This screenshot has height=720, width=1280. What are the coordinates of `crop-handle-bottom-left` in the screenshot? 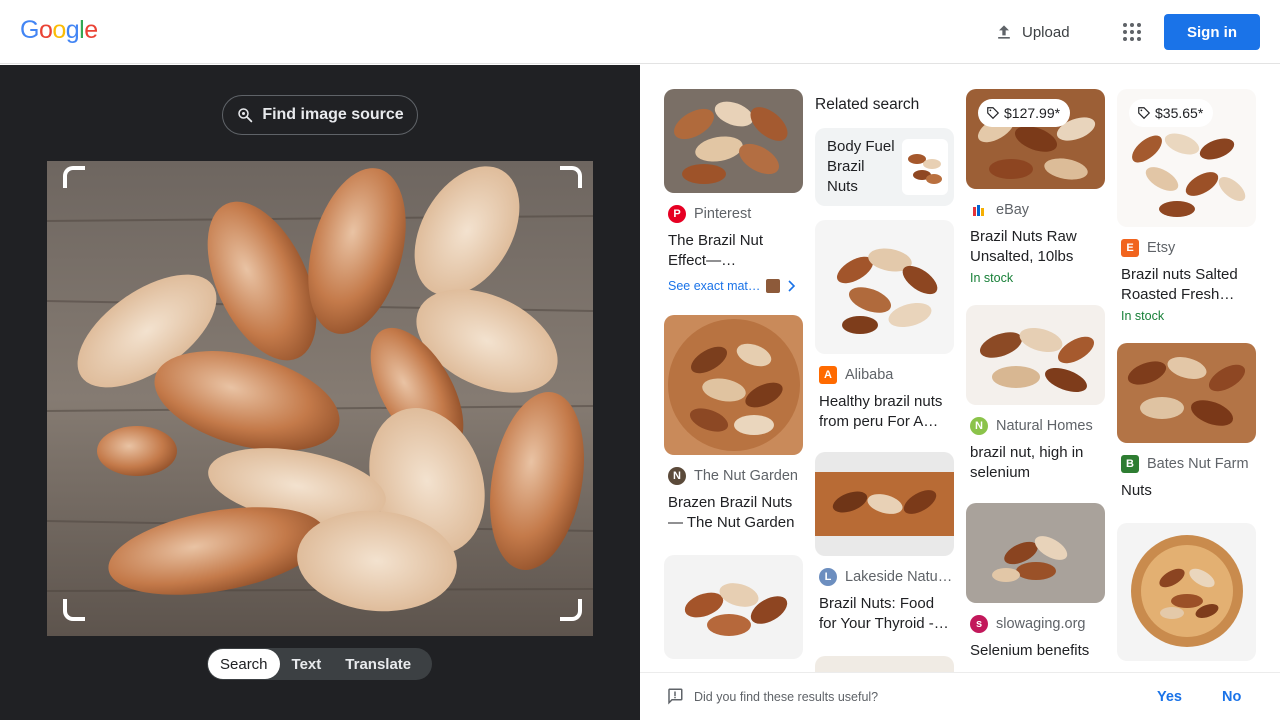 It's located at (74, 610).